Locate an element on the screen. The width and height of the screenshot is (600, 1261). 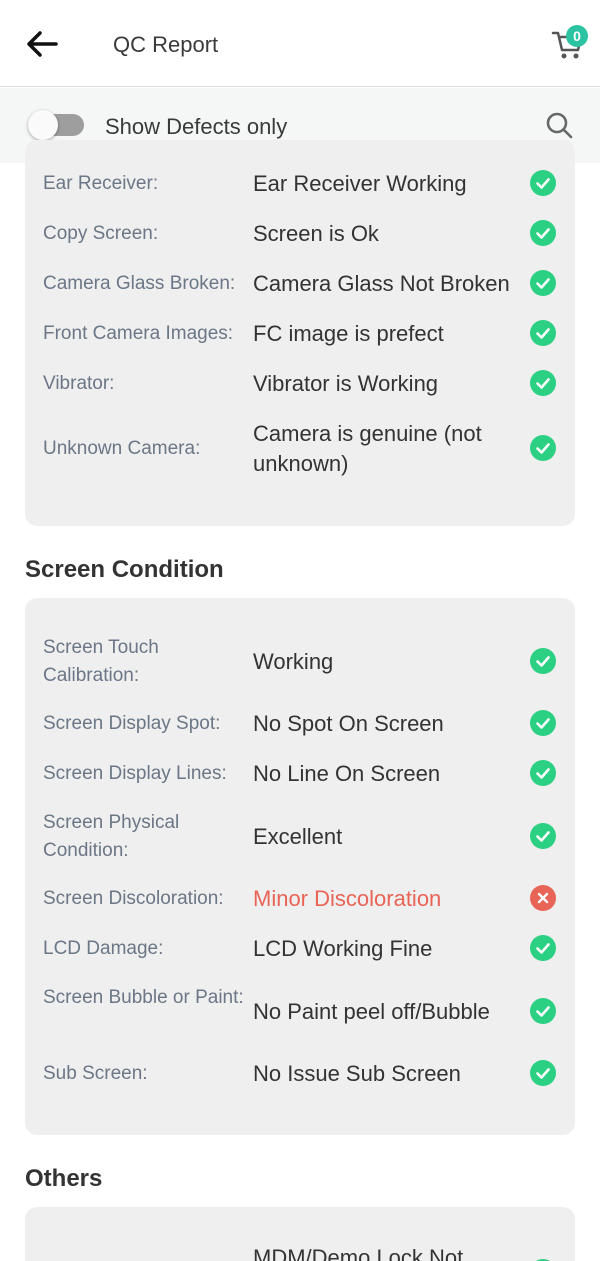
row-value: Excellent is located at coordinates (298, 836).